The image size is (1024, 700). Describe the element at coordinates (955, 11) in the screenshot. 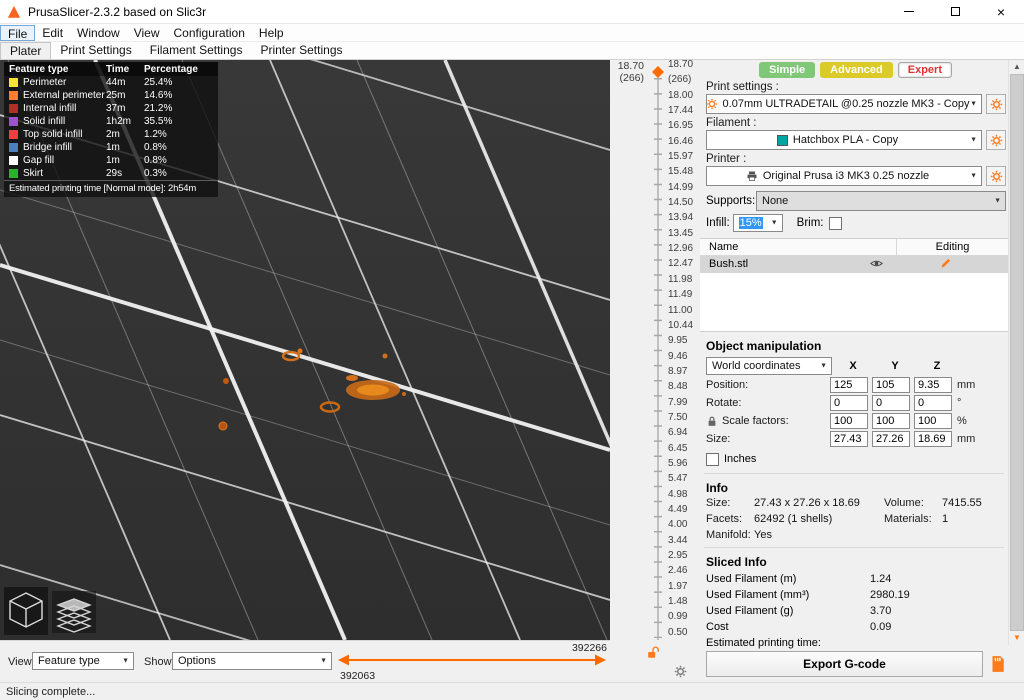

I see `maximize-icon` at that location.